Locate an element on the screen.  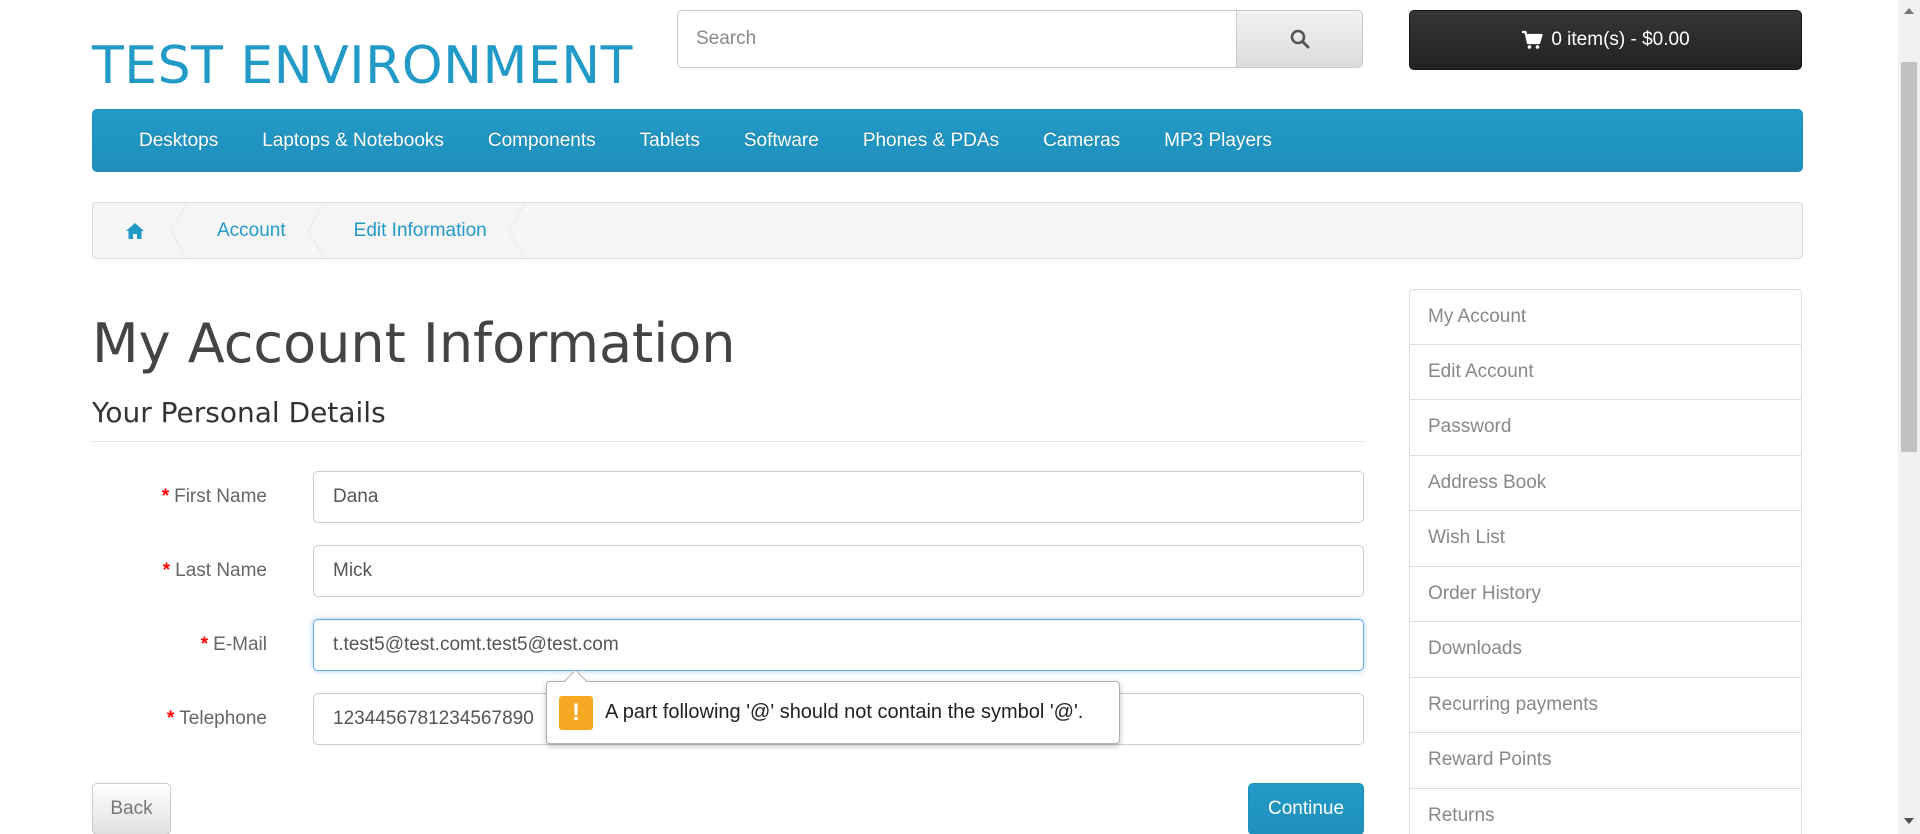
last-name-label-text: Last Name is located at coordinates (221, 570).